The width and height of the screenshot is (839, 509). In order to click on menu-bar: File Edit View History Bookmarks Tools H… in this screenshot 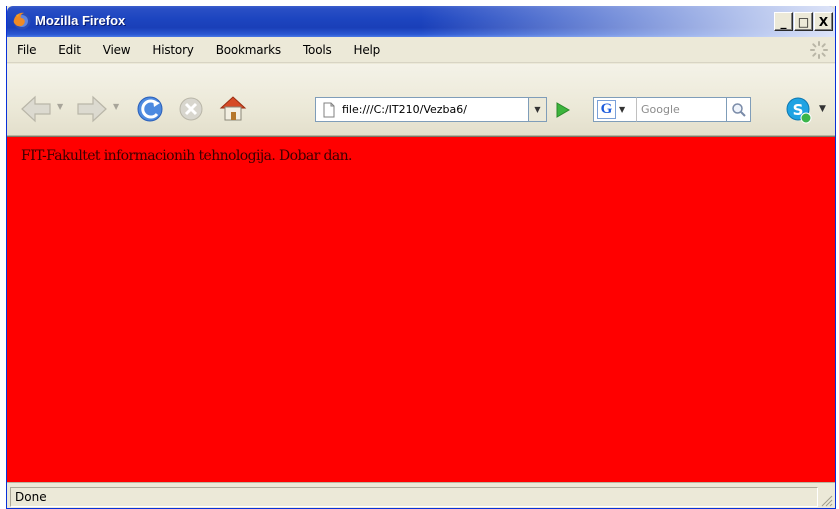, I will do `click(421, 50)`.